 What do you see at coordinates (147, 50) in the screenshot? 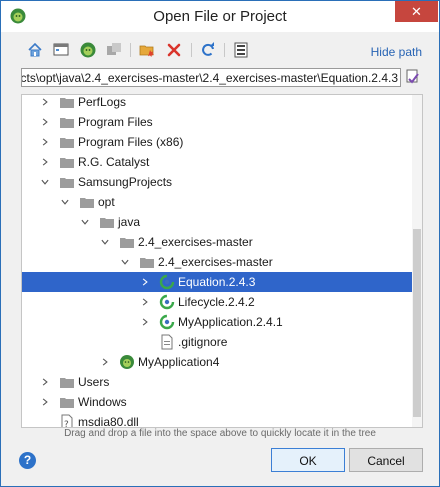
I see `new-folder-icon` at bounding box center [147, 50].